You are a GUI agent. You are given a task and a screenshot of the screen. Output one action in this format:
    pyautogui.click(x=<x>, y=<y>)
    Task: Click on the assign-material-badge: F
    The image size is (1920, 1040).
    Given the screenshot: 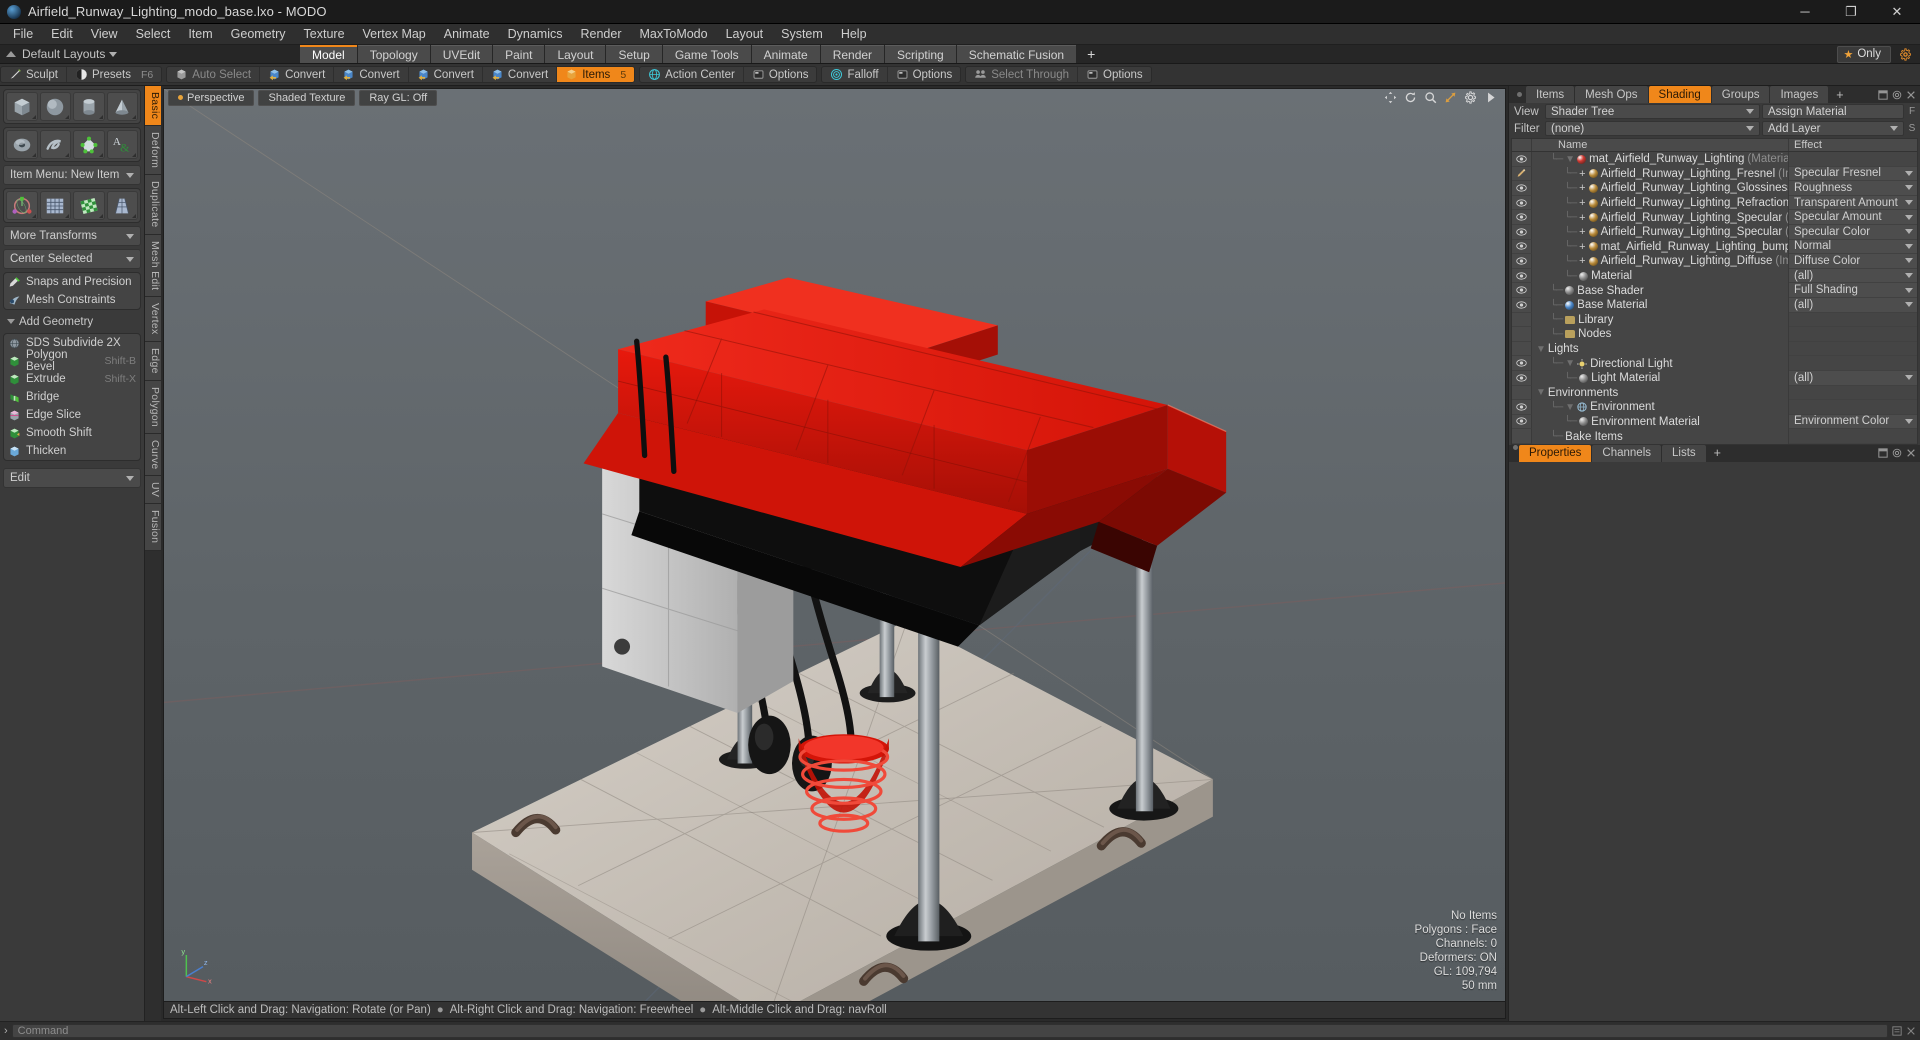 What is the action you would take?
    pyautogui.click(x=1912, y=111)
    